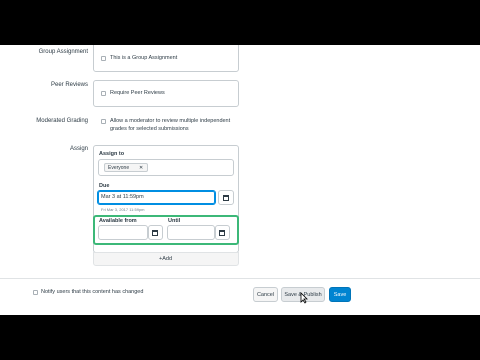 The height and width of the screenshot is (360, 480). What do you see at coordinates (69, 85) in the screenshot?
I see `peer-reviews-label: Peer Reviews` at bounding box center [69, 85].